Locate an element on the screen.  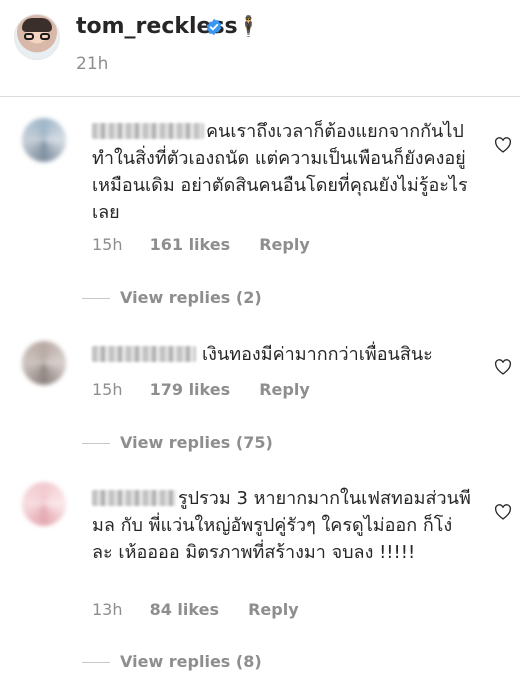
comment-likes: 84 likes is located at coordinates (184, 609).